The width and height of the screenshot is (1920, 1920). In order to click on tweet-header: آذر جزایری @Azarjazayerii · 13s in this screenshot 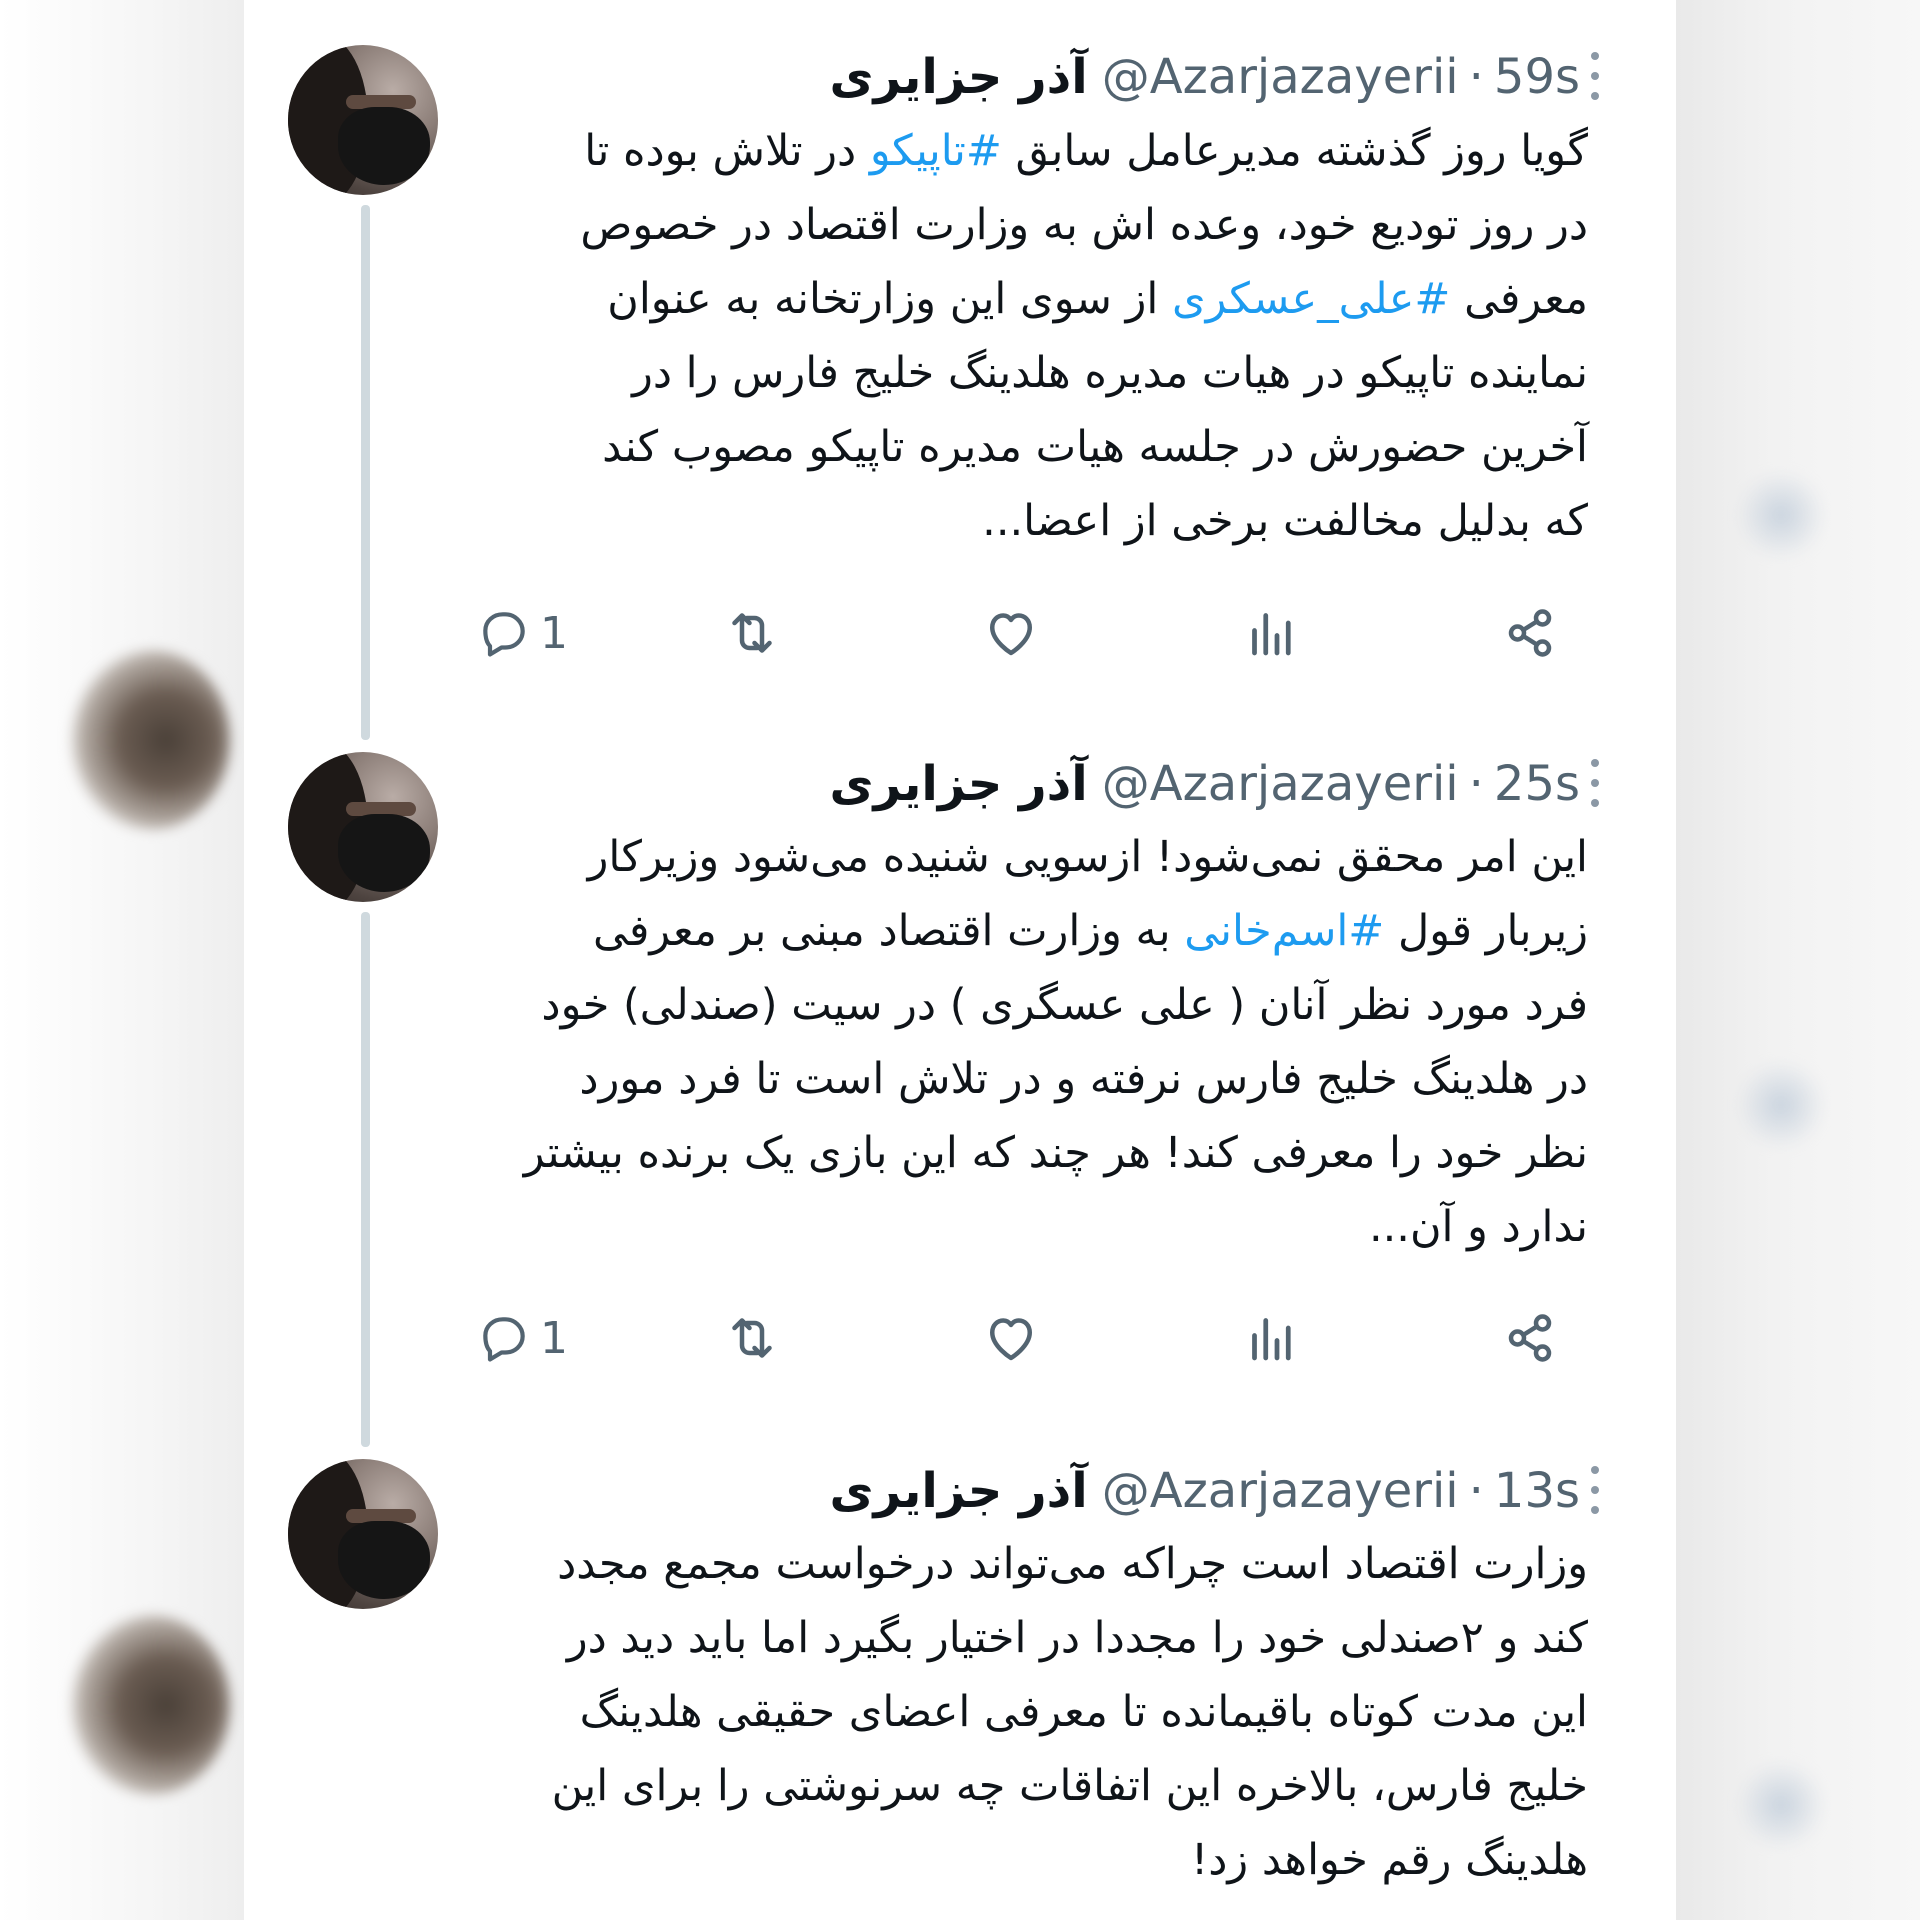, I will do `click(1028, 1491)`.